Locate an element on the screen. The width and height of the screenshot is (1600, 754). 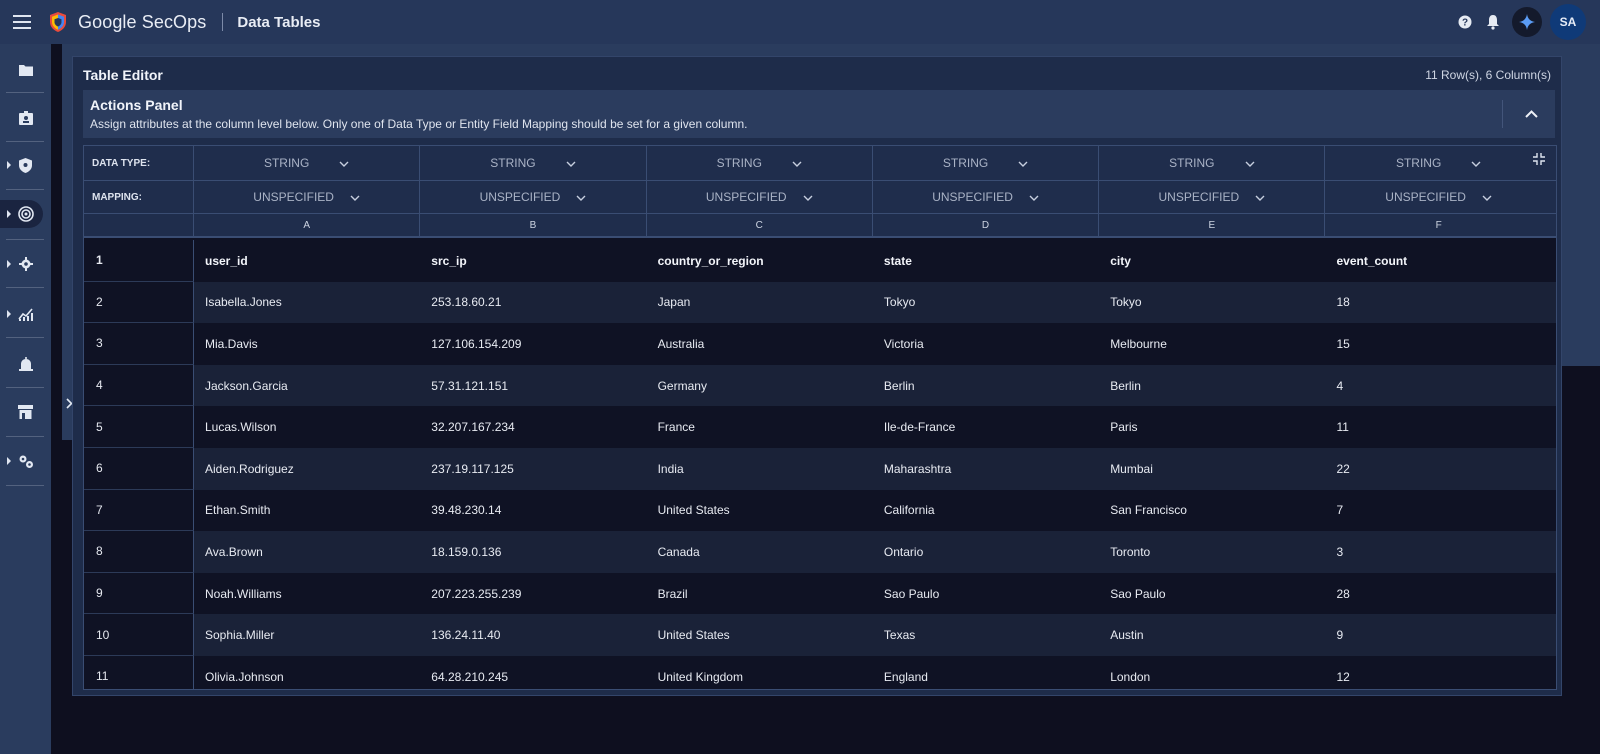
gemini-icon is located at coordinates (1527, 22).